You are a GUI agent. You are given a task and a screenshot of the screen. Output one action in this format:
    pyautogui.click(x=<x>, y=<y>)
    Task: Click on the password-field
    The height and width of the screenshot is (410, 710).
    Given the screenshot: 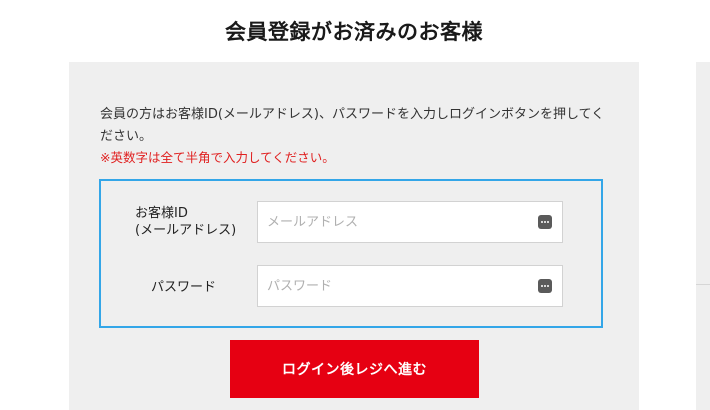 What is the action you would take?
    pyautogui.click(x=410, y=286)
    